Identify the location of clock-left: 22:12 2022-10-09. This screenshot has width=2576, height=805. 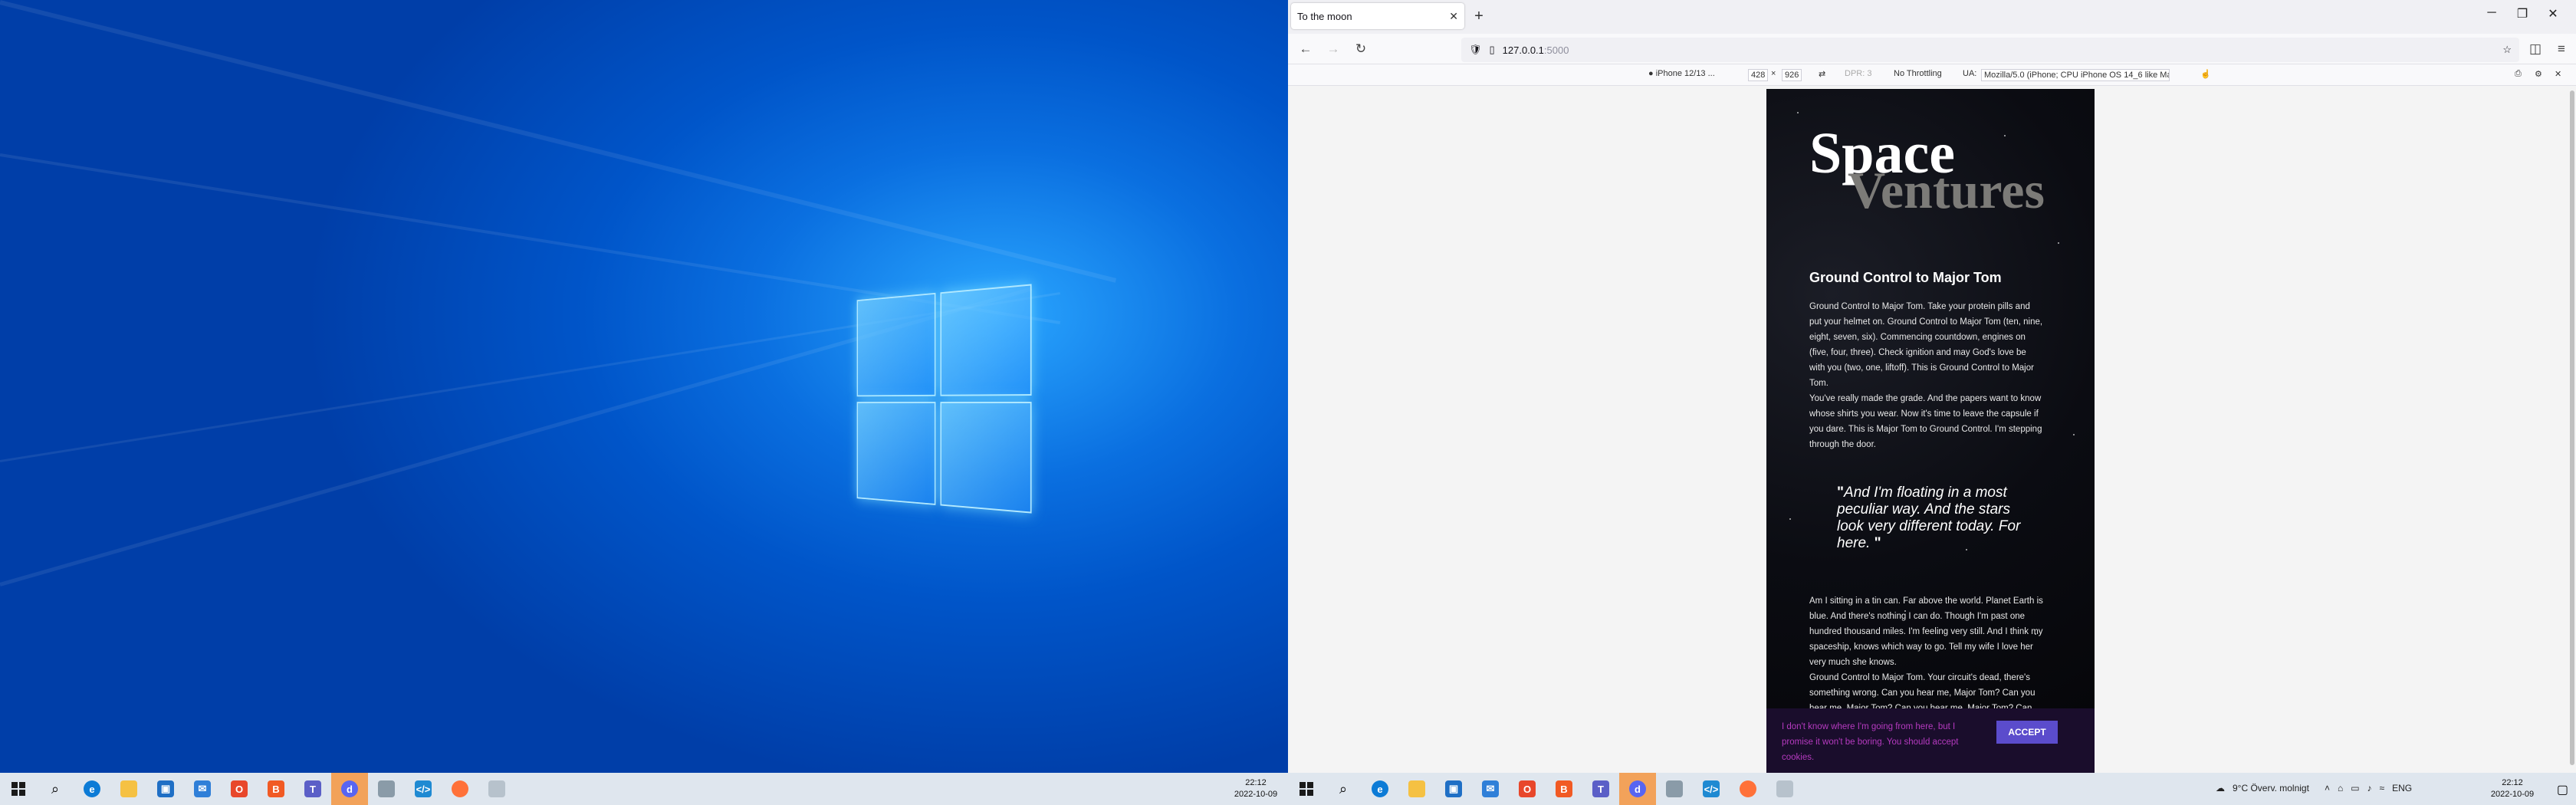
(1256, 789).